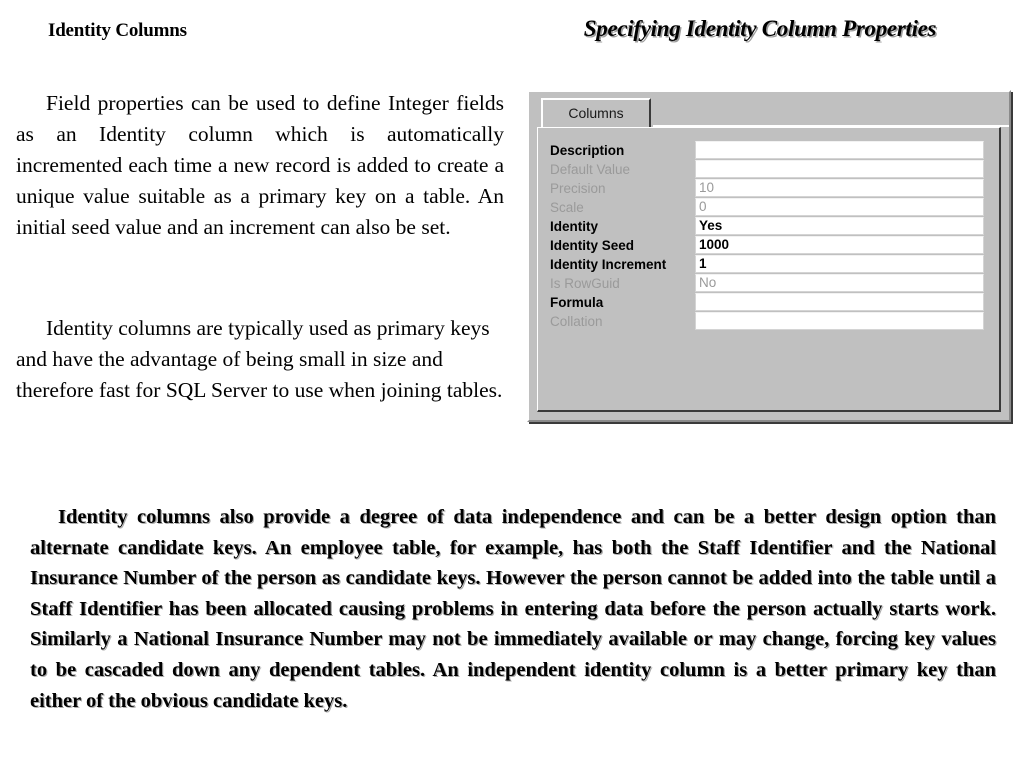 The width and height of the screenshot is (1024, 768). I want to click on tab-strip: Columns, so click(771, 112).